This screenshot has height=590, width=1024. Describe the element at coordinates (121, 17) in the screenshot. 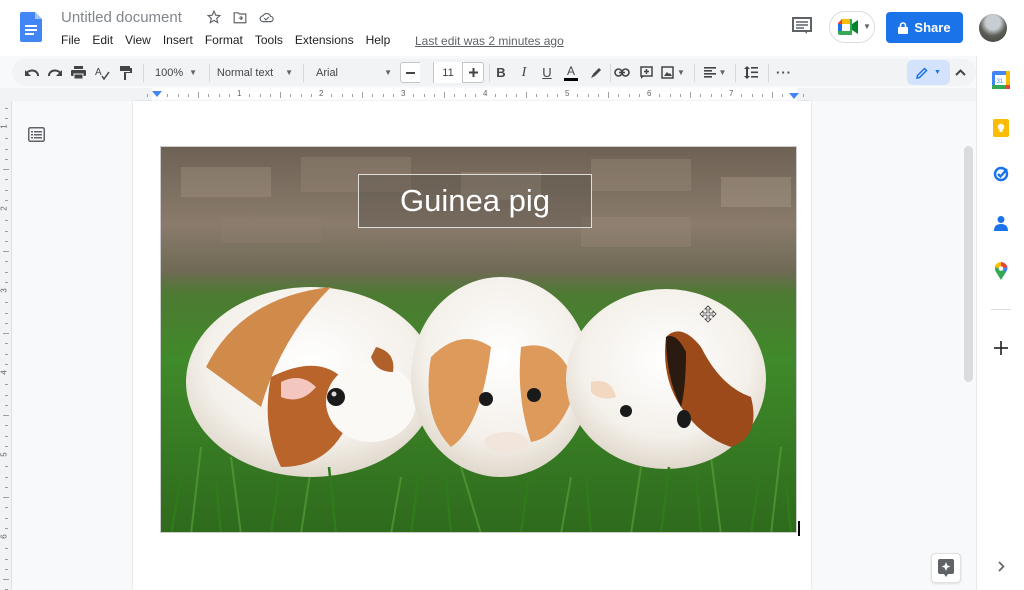

I see `document-title: Untitled document` at that location.